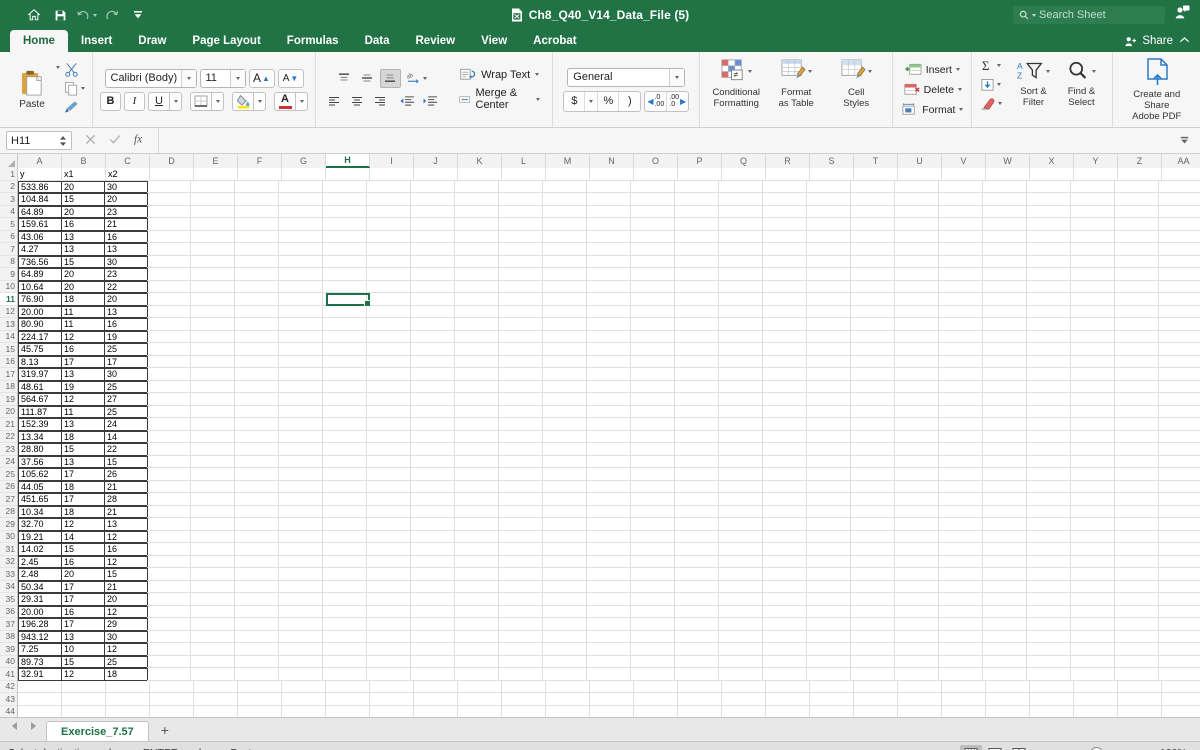 This screenshot has width=1200, height=750. What do you see at coordinates (477, 436) in the screenshot?
I see `cell-K22` at bounding box center [477, 436].